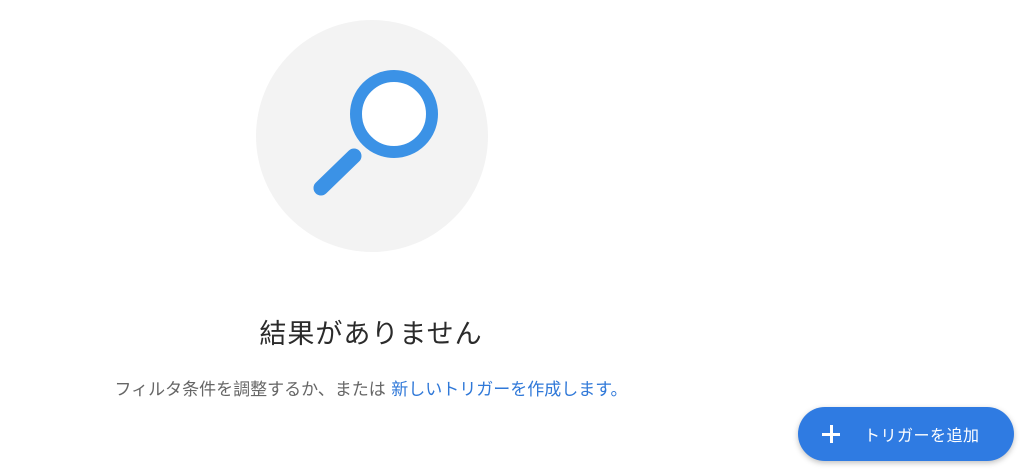 The width and height of the screenshot is (1024, 473). I want to click on empty-state-hint: フィルタ条件を調整するか、または 新しいトリガーを作成します。, so click(371, 387).